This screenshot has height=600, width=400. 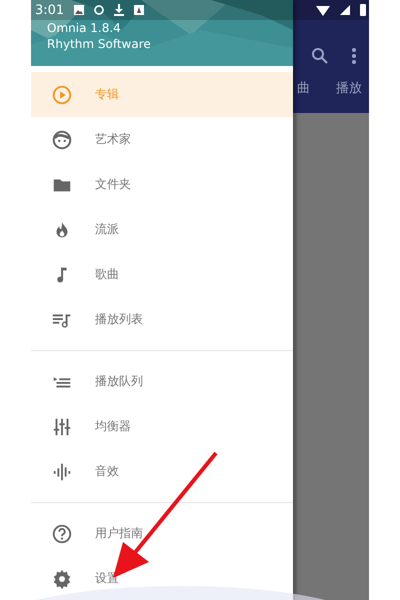 I want to click on tab: 曲, so click(x=303, y=88).